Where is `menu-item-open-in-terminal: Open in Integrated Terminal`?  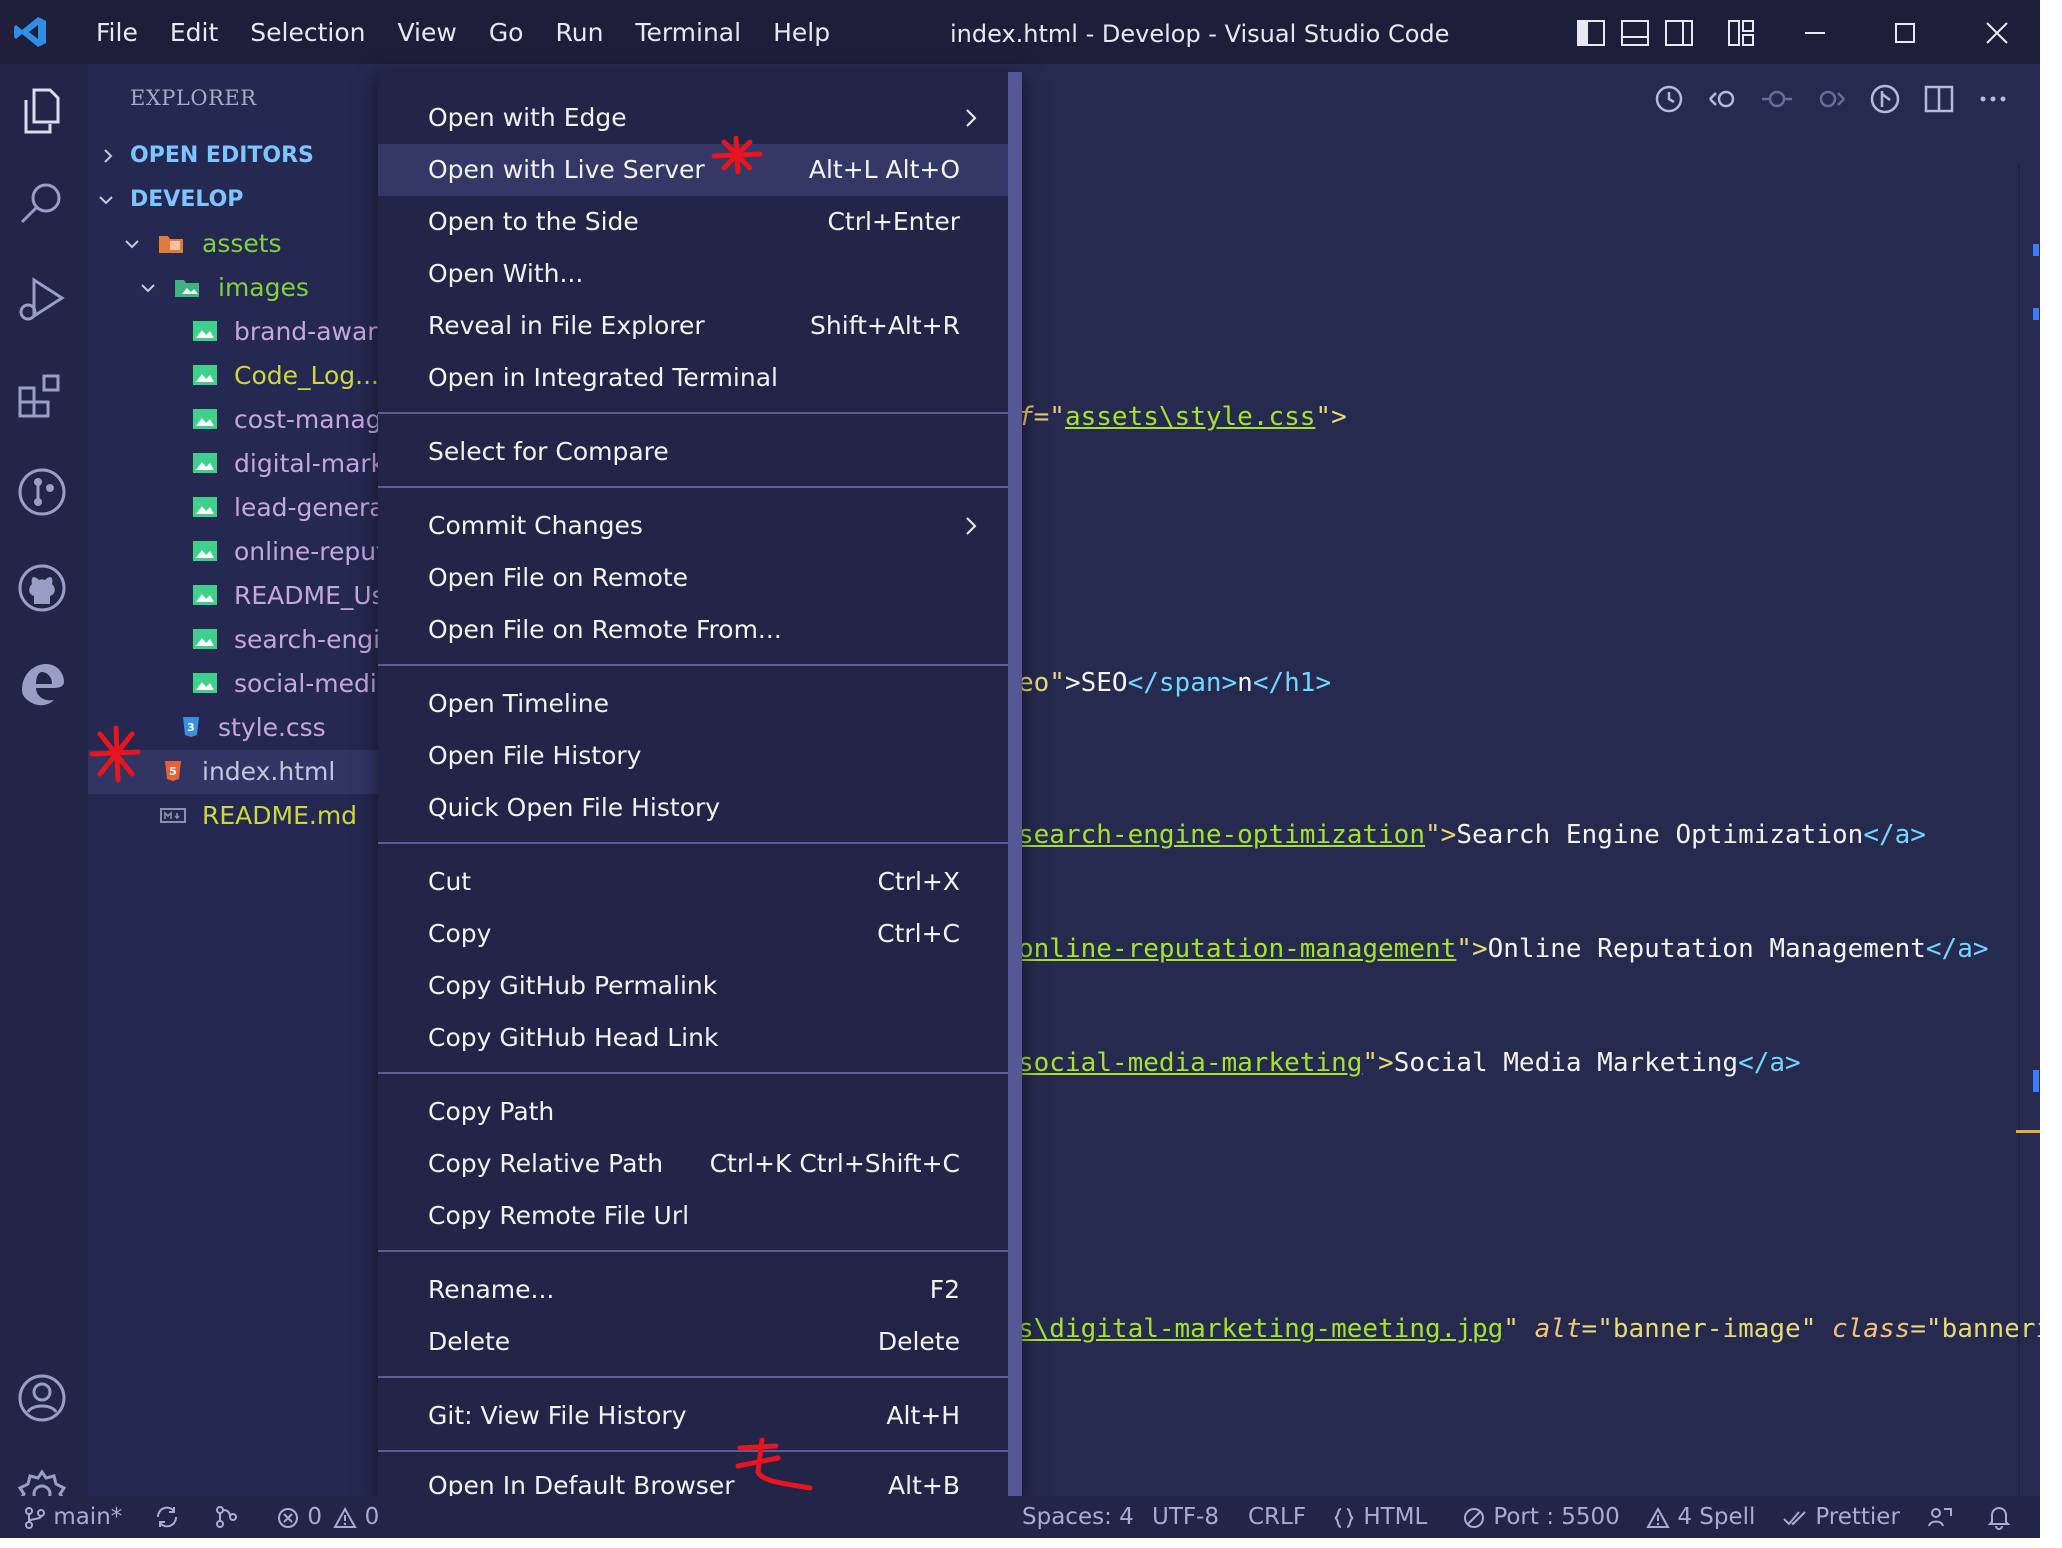 menu-item-open-in-terminal: Open in Integrated Terminal is located at coordinates (693, 378).